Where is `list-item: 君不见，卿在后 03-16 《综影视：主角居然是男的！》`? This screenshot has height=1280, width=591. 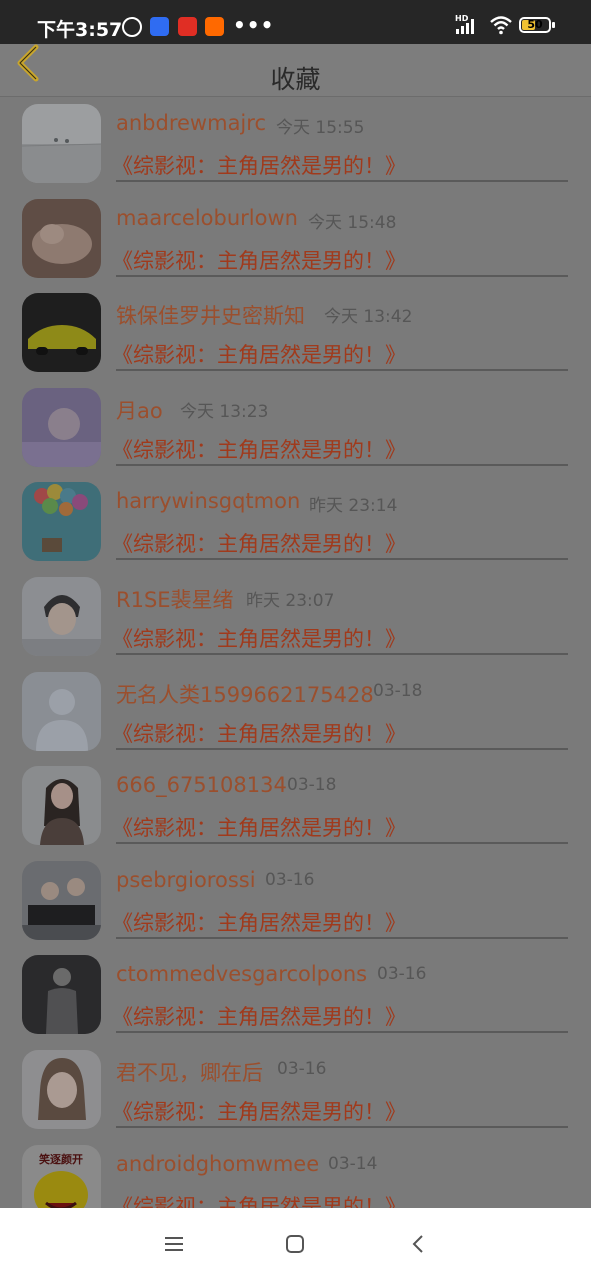 list-item: 君不见，卿在后 03-16 《综影视：主角居然是男的！》 is located at coordinates (295, 1089).